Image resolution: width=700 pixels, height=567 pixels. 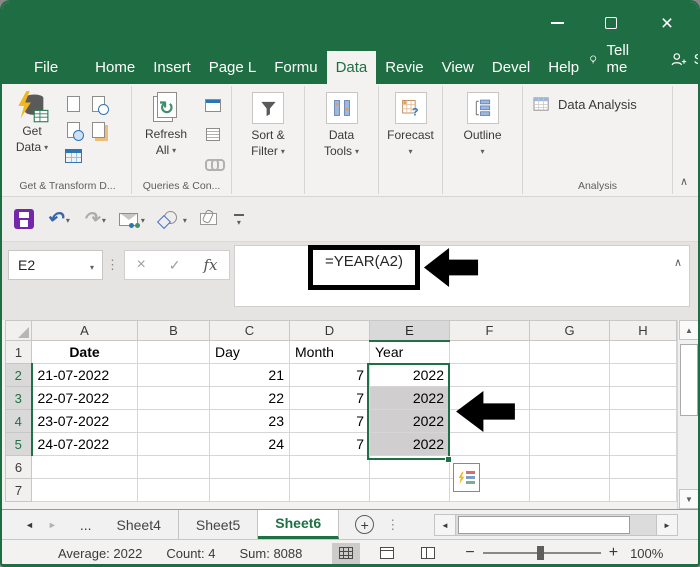 I want to click on cancel-button: ×, so click(x=140, y=265).